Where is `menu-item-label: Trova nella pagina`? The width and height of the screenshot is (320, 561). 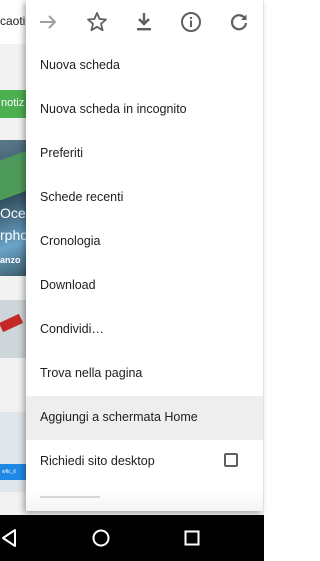
menu-item-label: Trova nella pagina is located at coordinates (91, 373).